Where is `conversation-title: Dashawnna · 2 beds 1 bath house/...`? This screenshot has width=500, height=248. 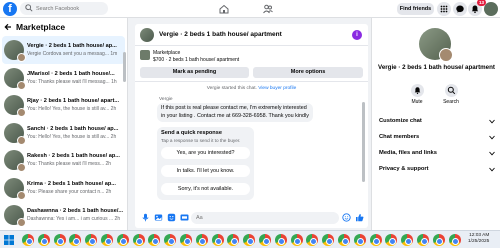 conversation-title: Dashawnna · 2 beds 1 bath house/... is located at coordinates (75, 211).